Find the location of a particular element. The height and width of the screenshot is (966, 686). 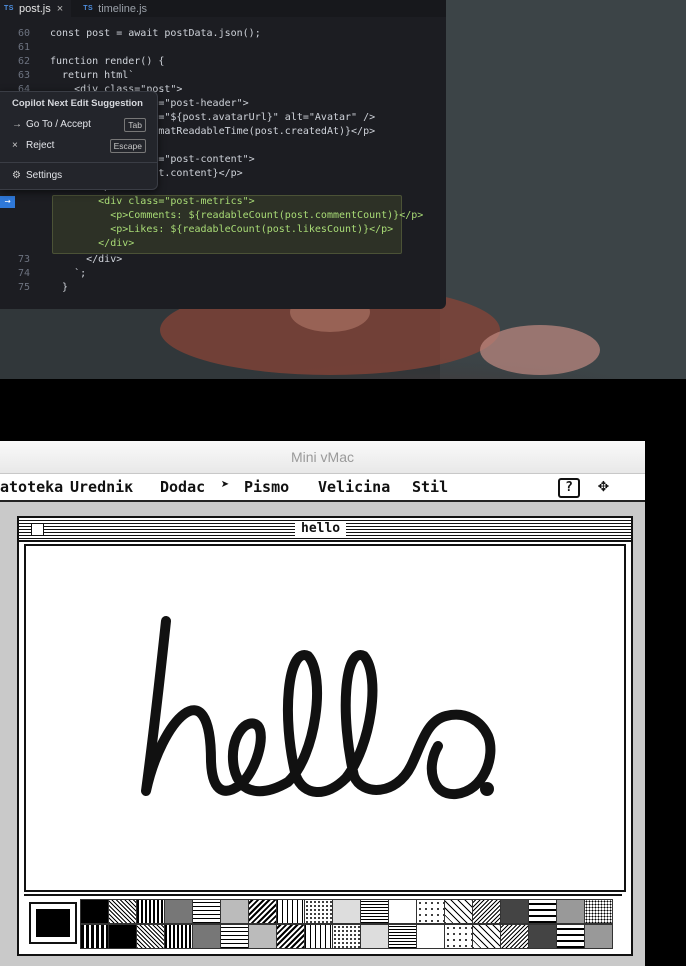

tab-post-js: TS post.js × is located at coordinates (36, 8).